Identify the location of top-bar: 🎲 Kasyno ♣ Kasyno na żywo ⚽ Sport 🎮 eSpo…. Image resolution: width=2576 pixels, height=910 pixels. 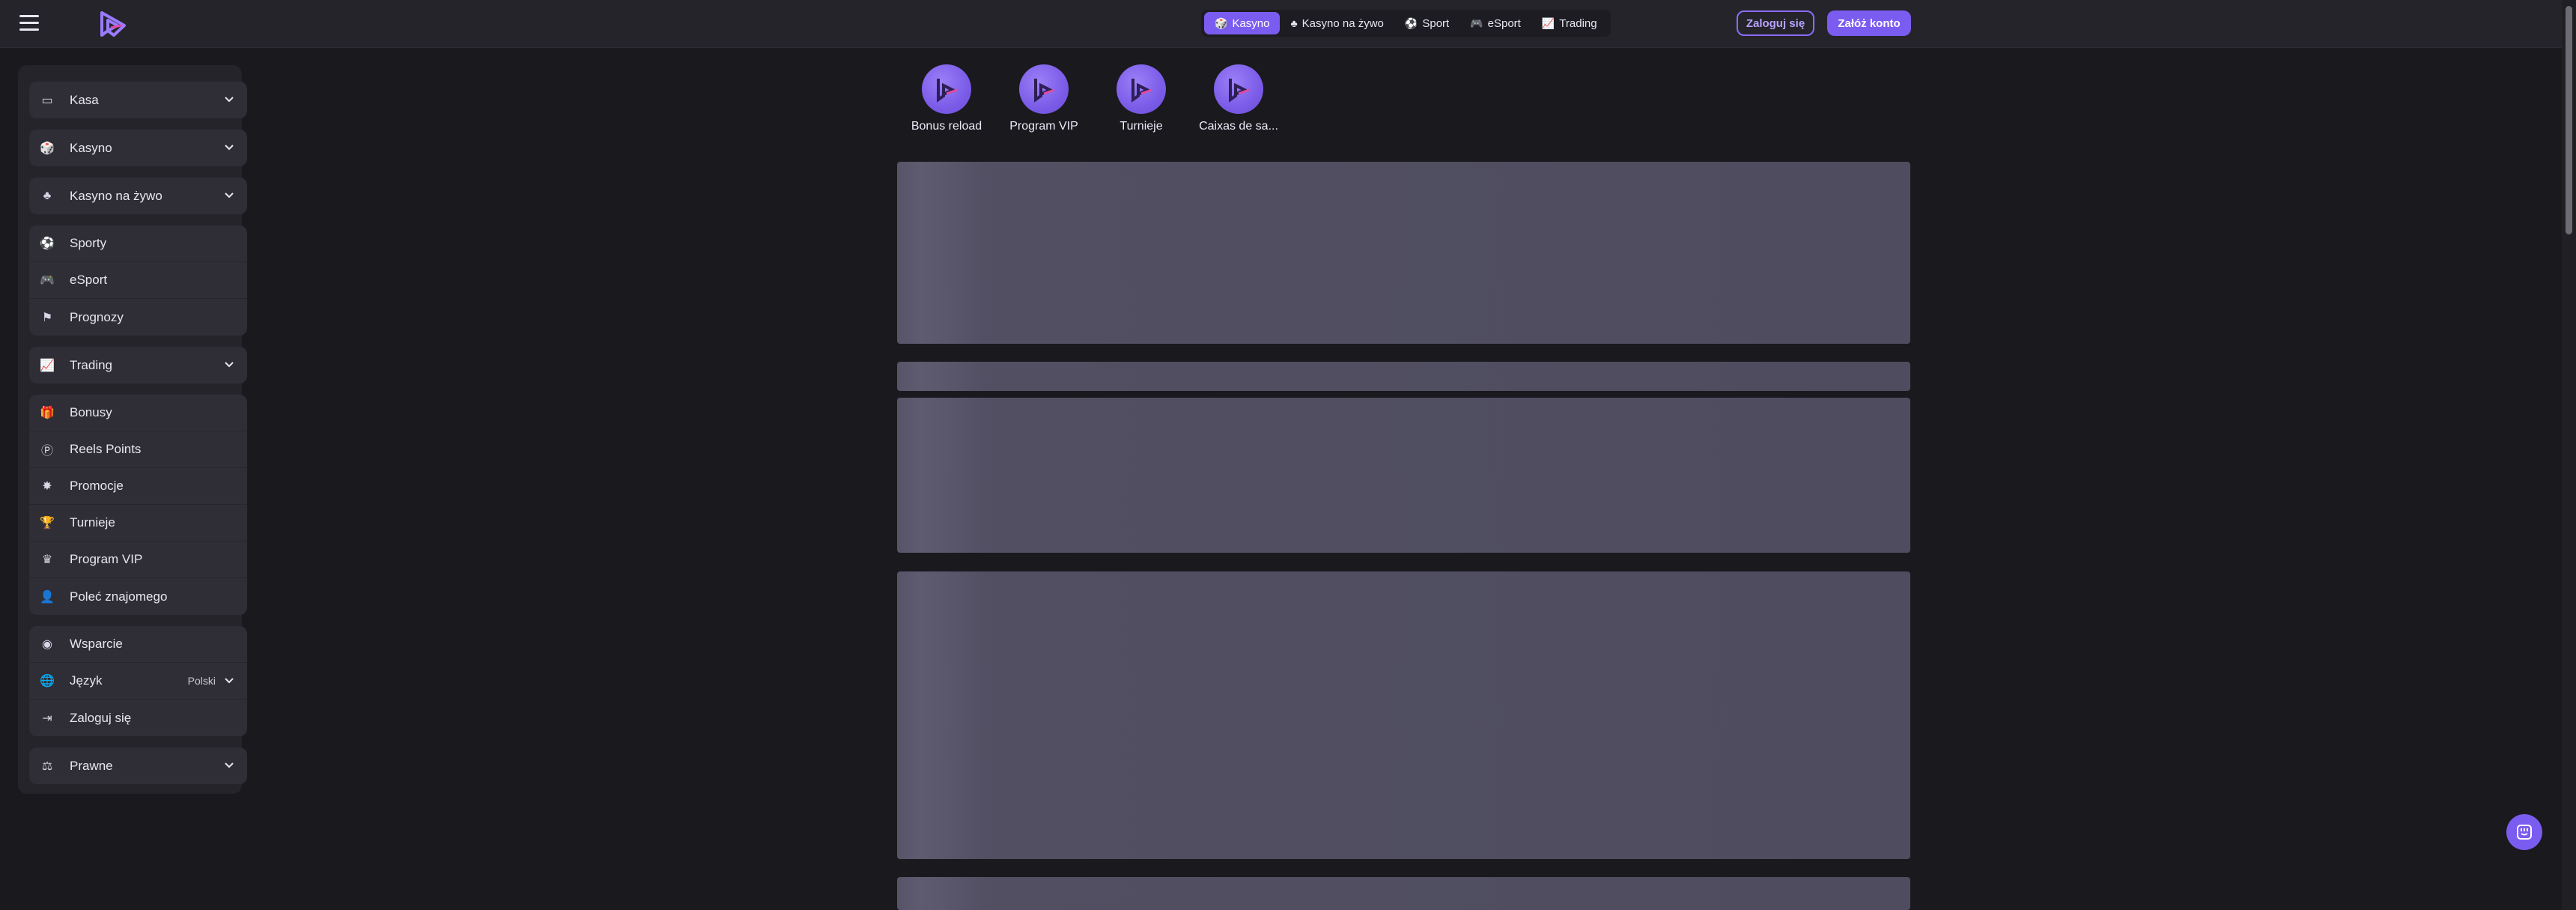
(1281, 24).